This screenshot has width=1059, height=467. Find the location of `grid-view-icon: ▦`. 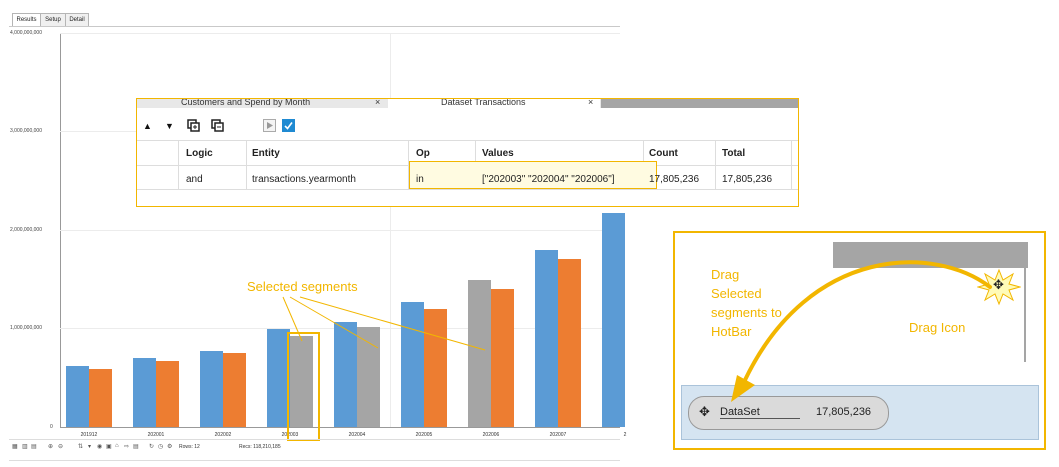

grid-view-icon: ▦ is located at coordinates (15, 446).